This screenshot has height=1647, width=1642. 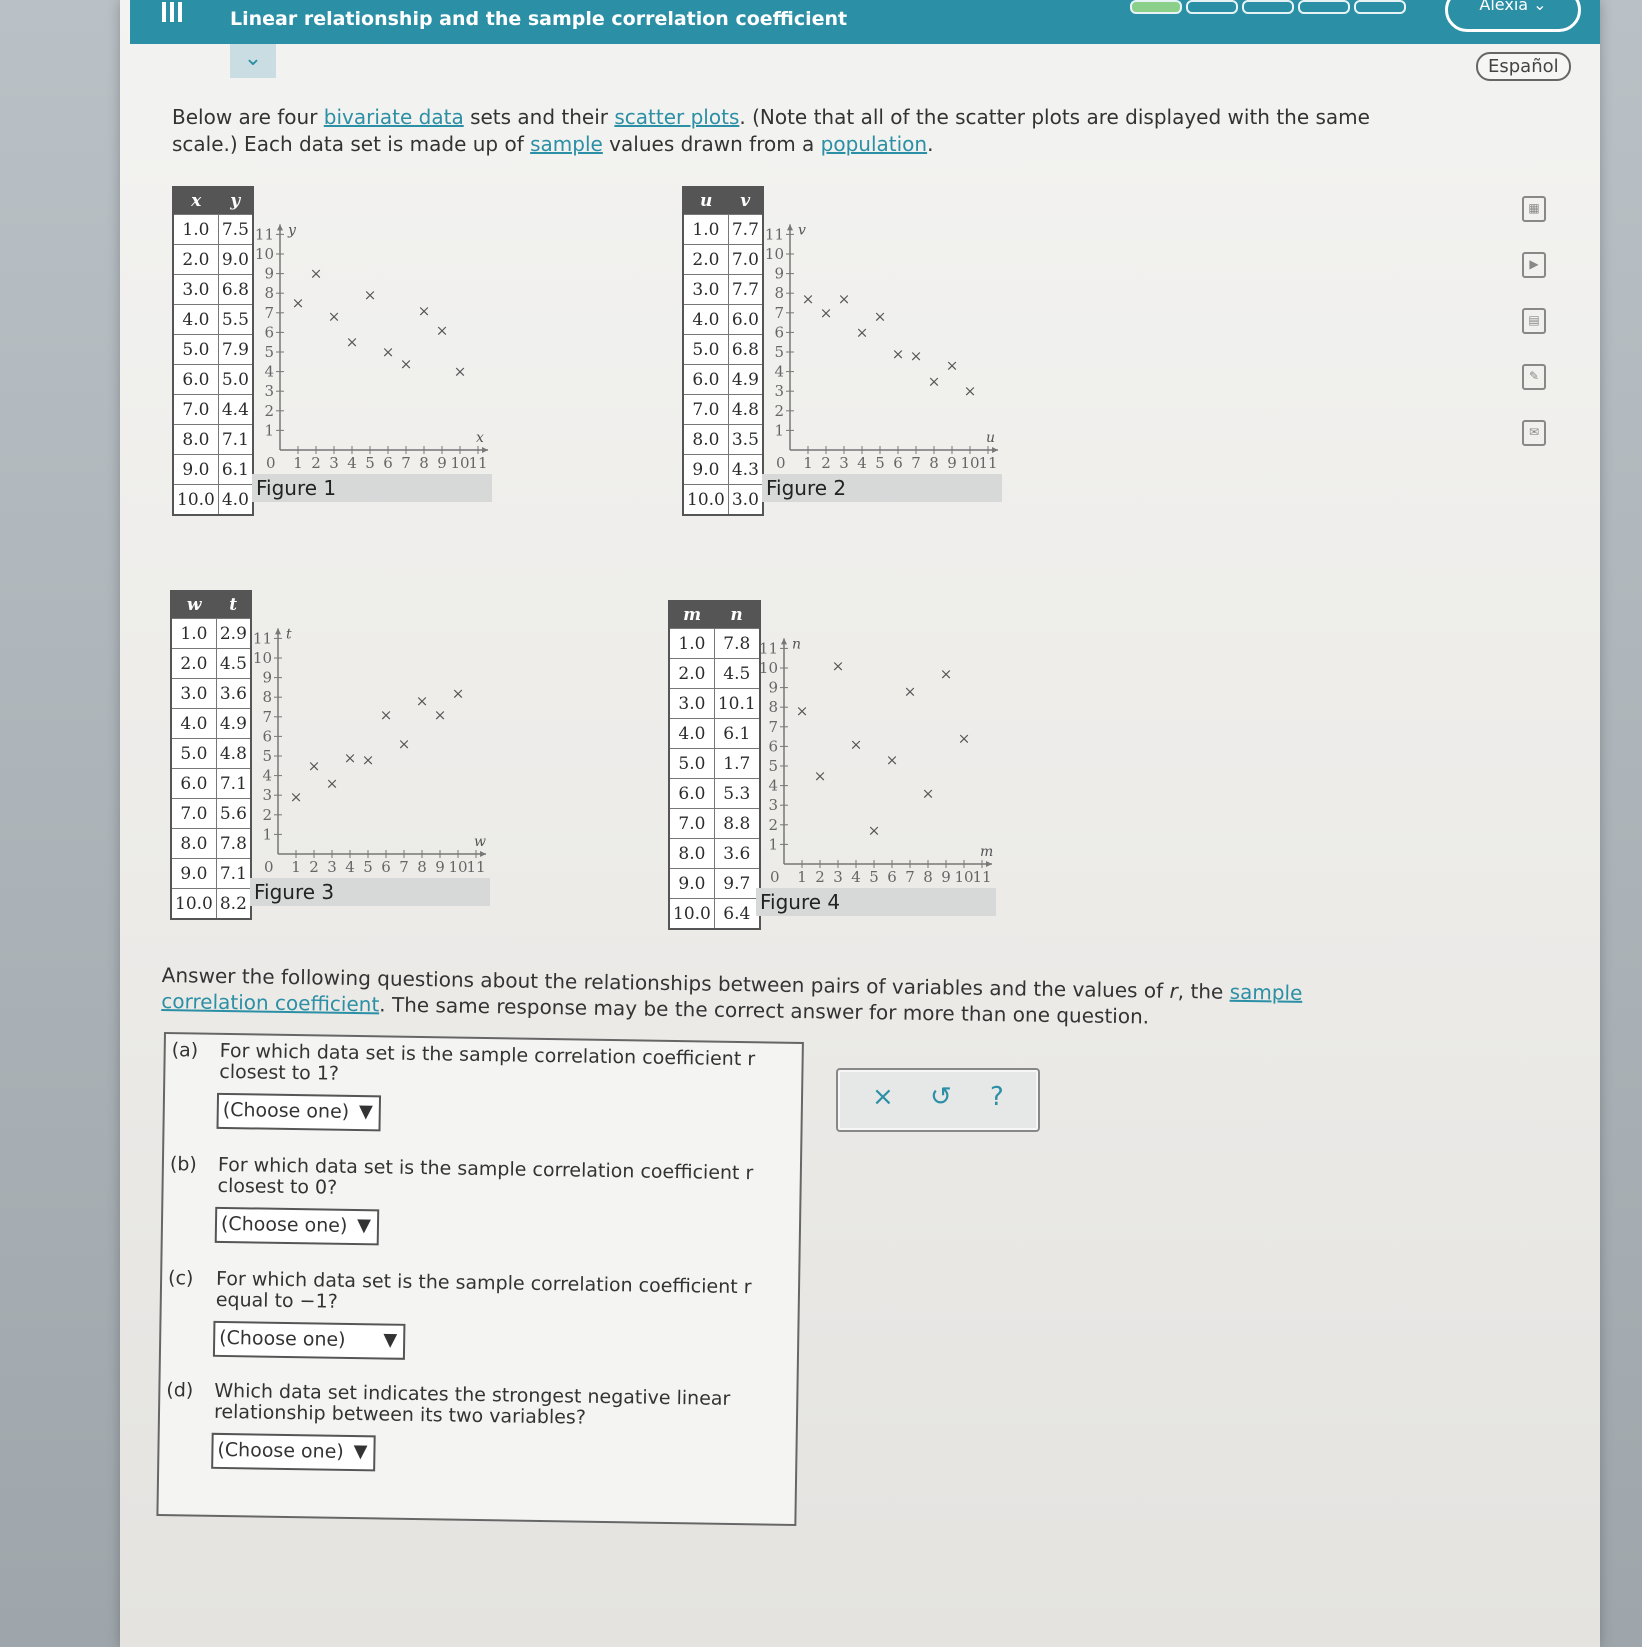 I want to click on scatter-plots-link: scatter plots, so click(x=676, y=117).